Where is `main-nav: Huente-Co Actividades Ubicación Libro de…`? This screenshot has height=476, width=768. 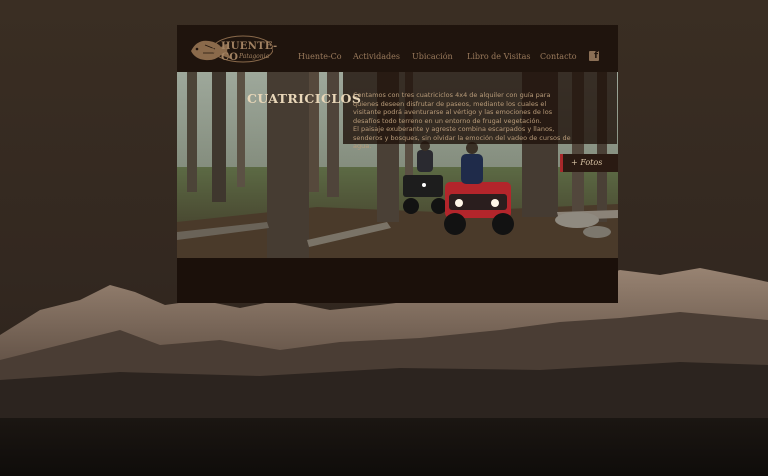
main-nav: Huente-Co Actividades Ubicación Libro de… is located at coordinates (397, 59).